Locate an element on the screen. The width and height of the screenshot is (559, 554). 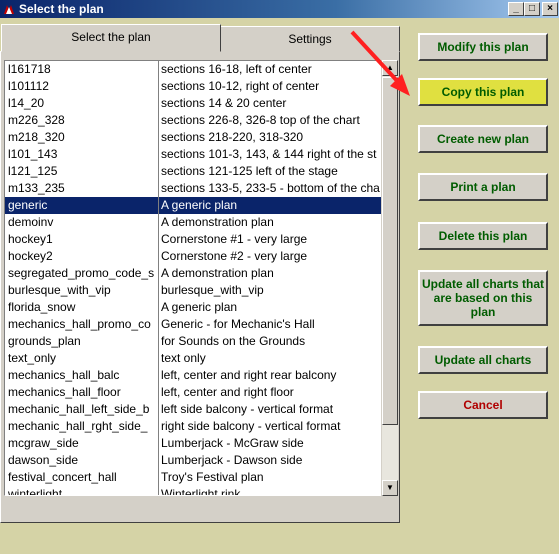
plan-name: mechanic_hall_rght_side_ is located at coordinates (83, 426).